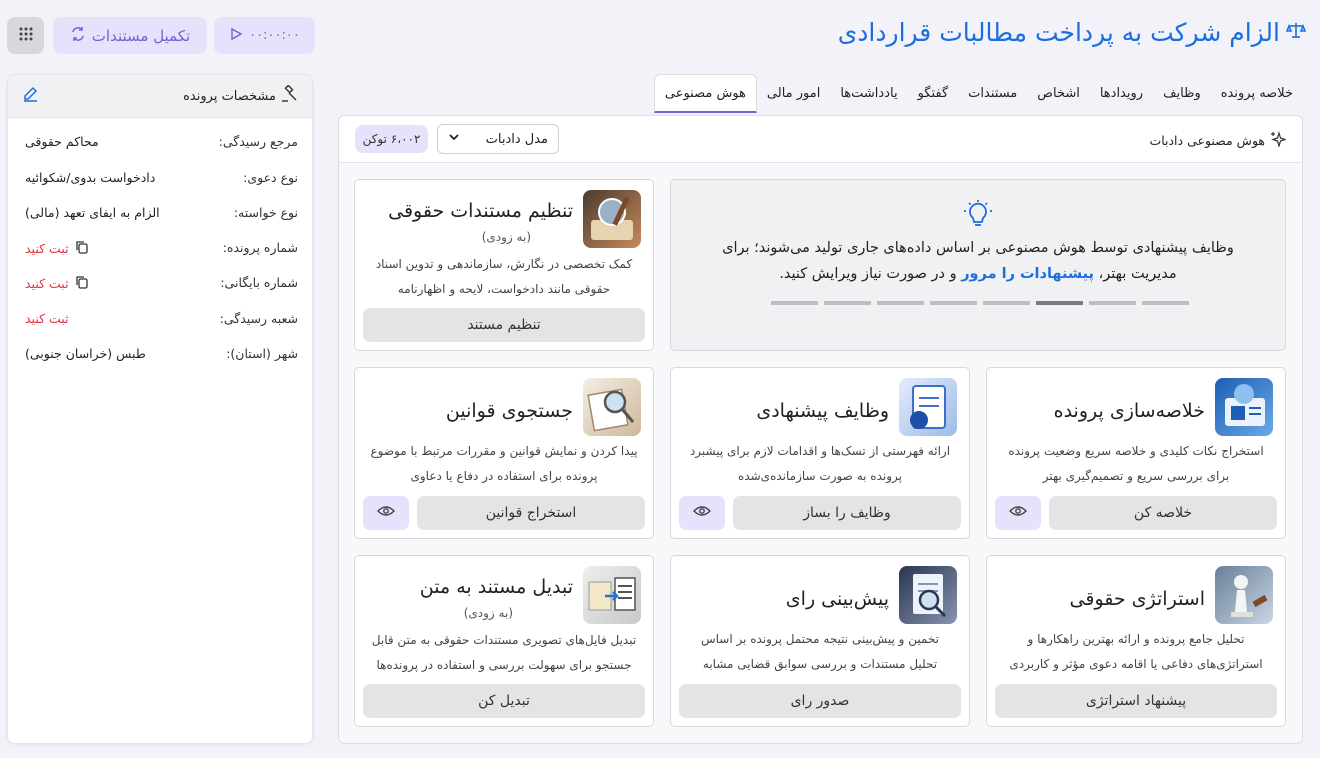  What do you see at coordinates (1136, 701) in the screenshot?
I see `suggest-strategy-button: پیشنهاد استراتژی` at bounding box center [1136, 701].